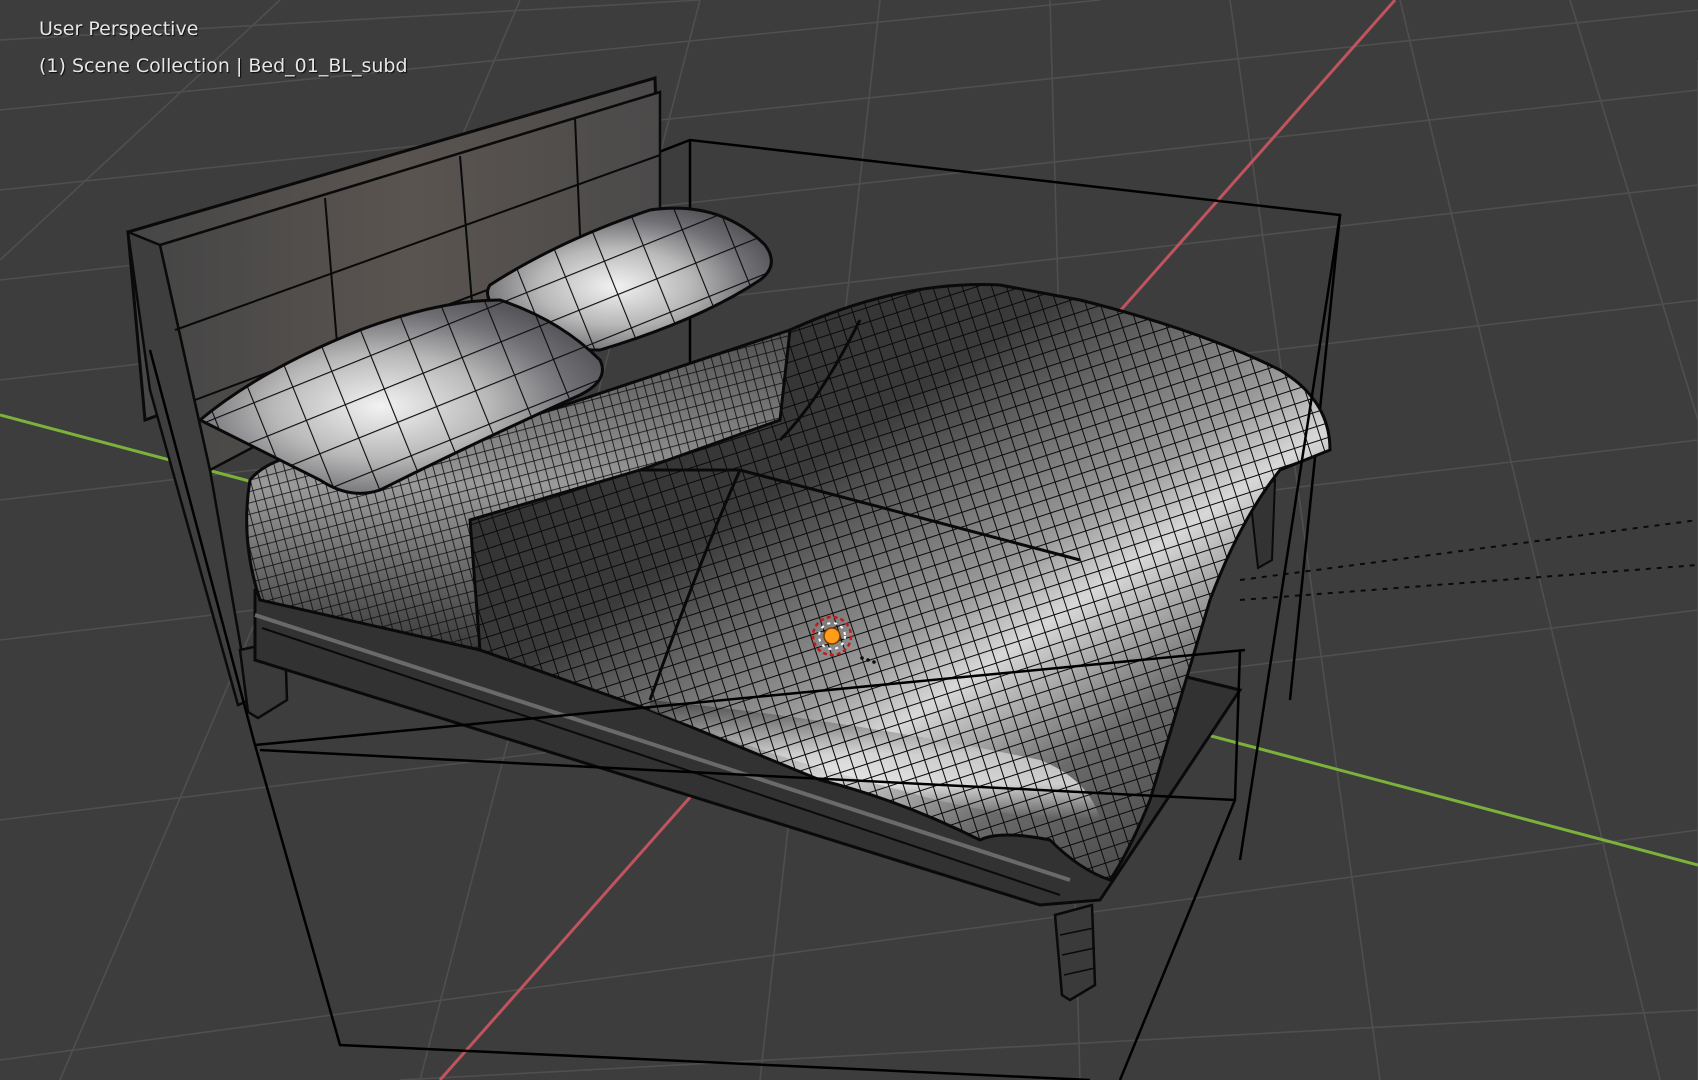 Image resolution: width=1698 pixels, height=1080 pixels. What do you see at coordinates (832, 636) in the screenshot?
I see `object-origin-icon` at bounding box center [832, 636].